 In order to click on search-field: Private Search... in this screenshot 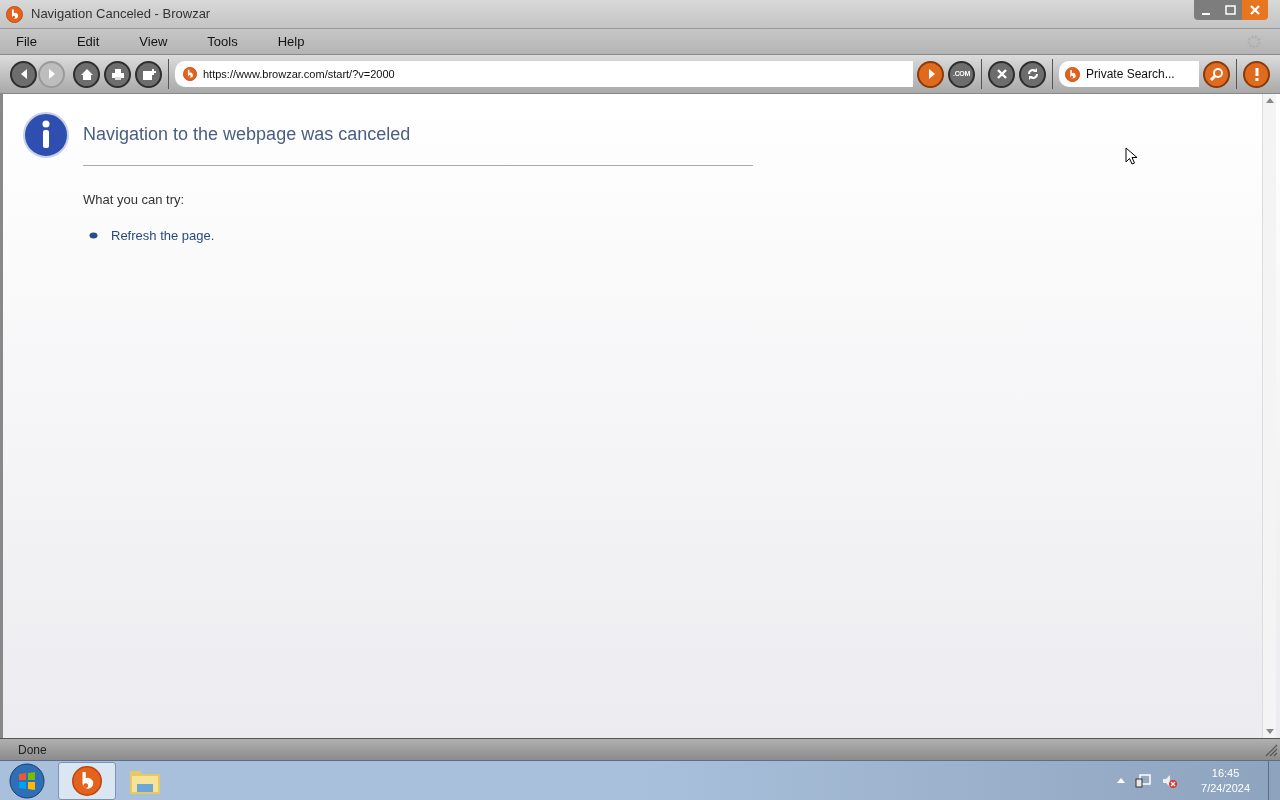, I will do `click(1141, 74)`.